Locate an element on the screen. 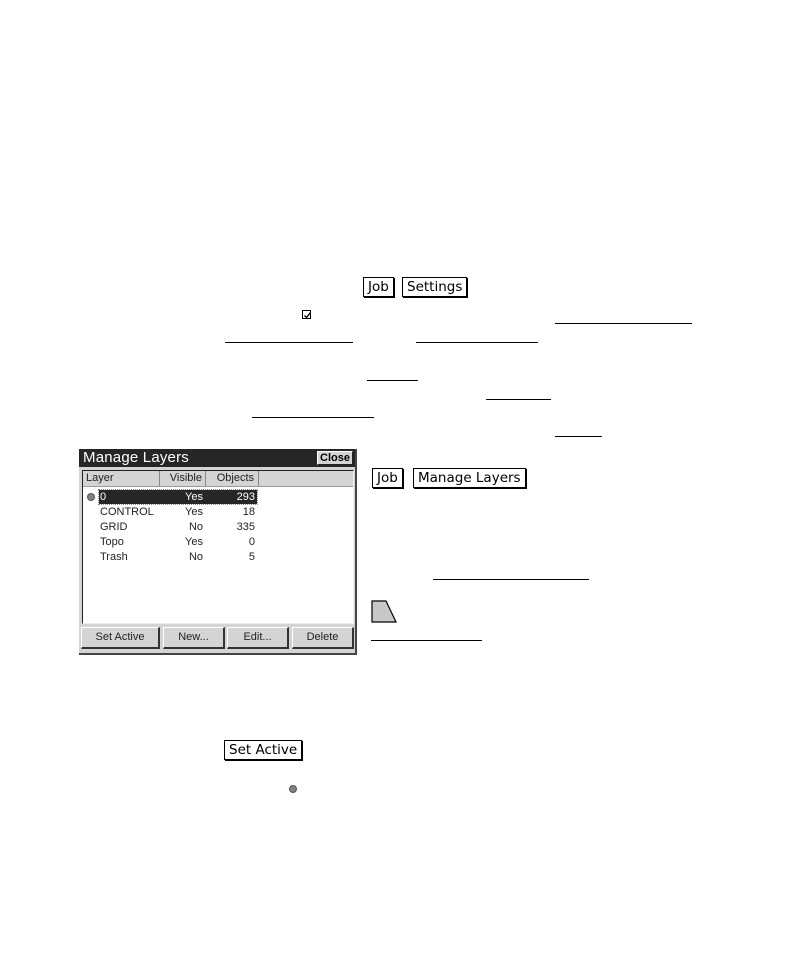 This screenshot has width=786, height=954. layer-objects: 293 is located at coordinates (245, 497).